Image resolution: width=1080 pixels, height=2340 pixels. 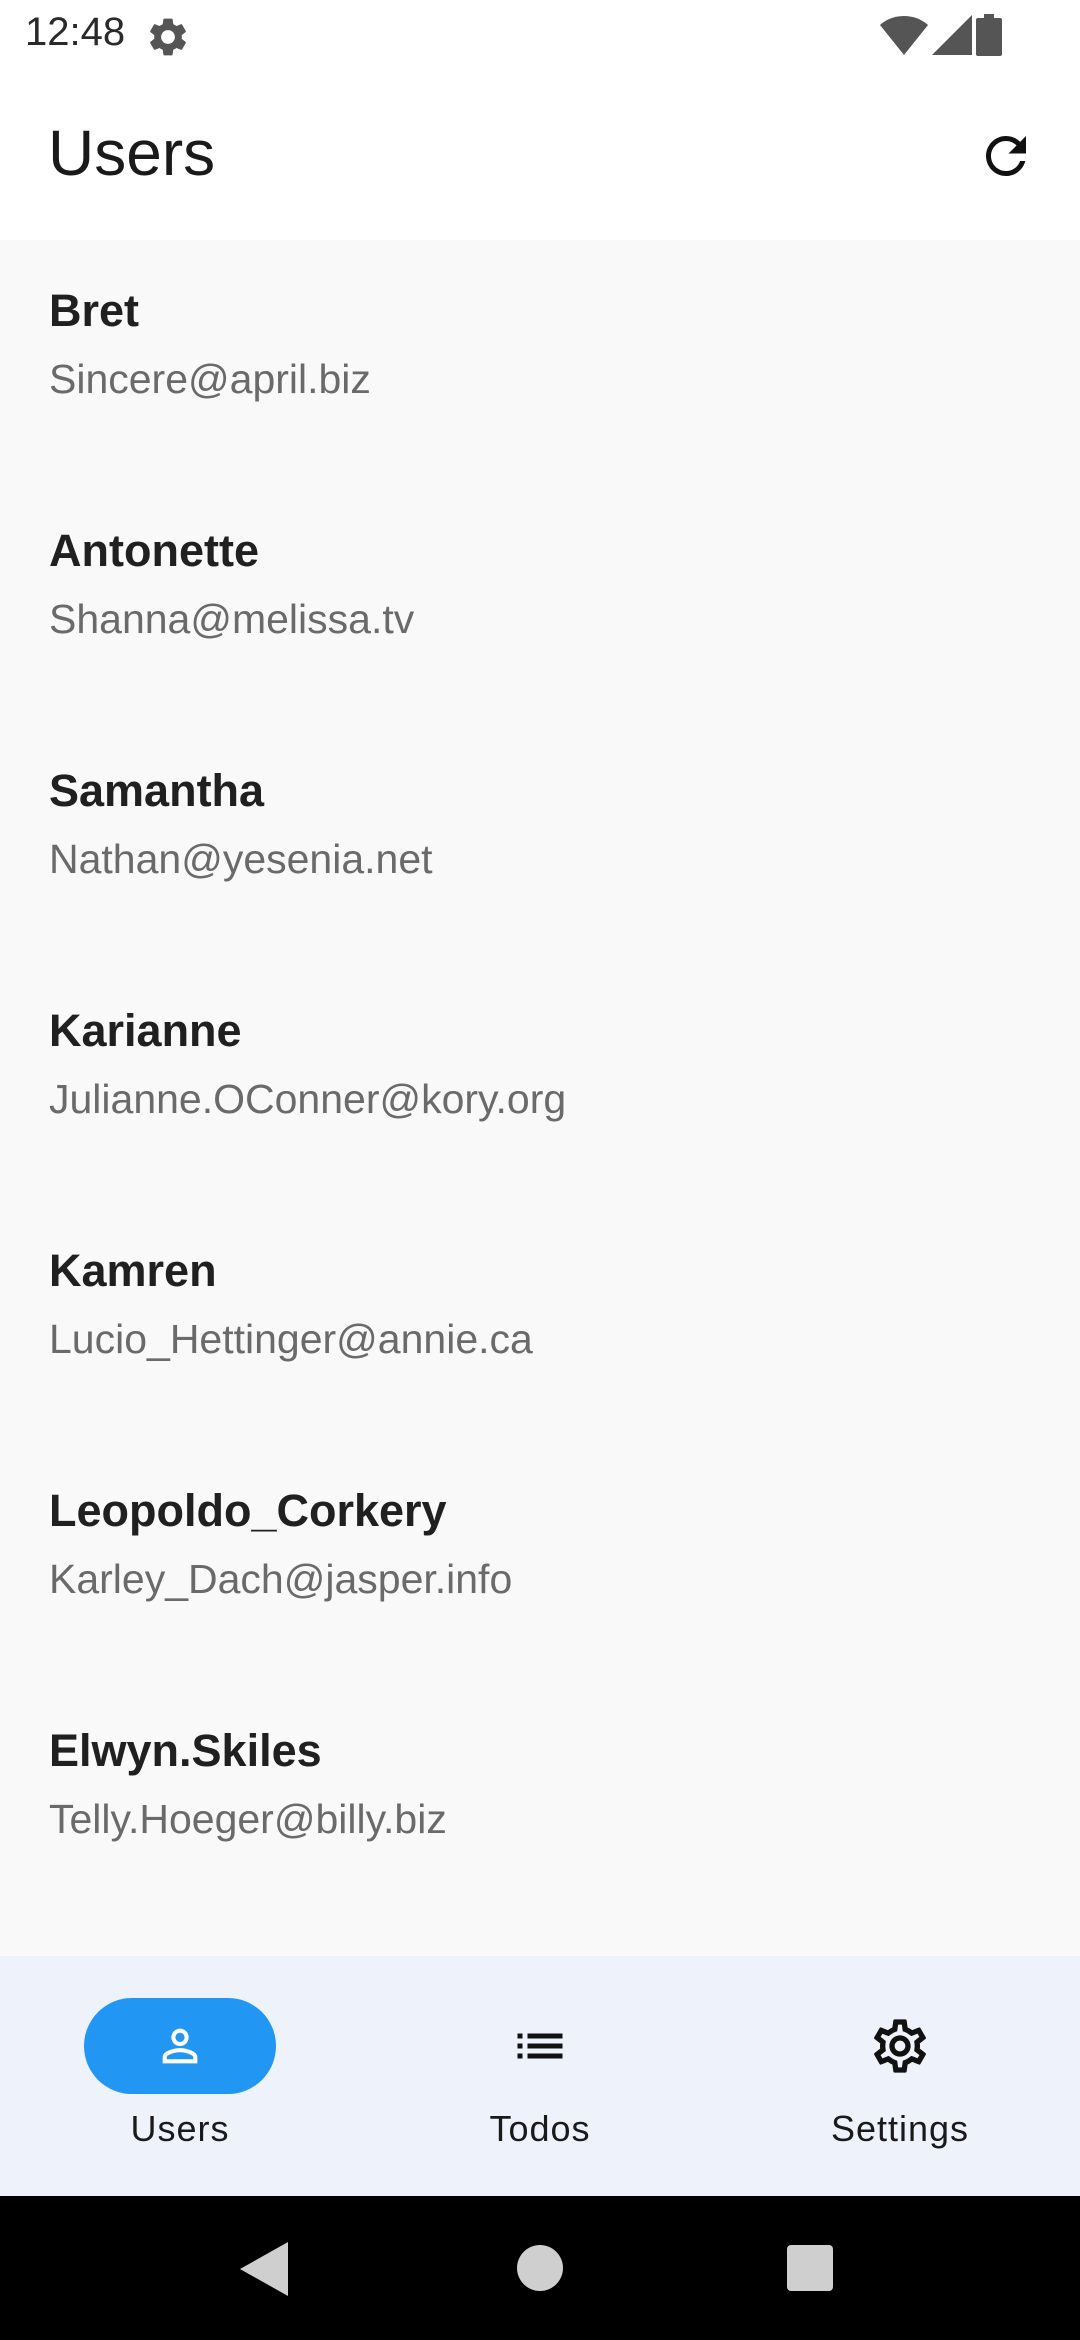 I want to click on nav-label: Todos, so click(x=540, y=2128).